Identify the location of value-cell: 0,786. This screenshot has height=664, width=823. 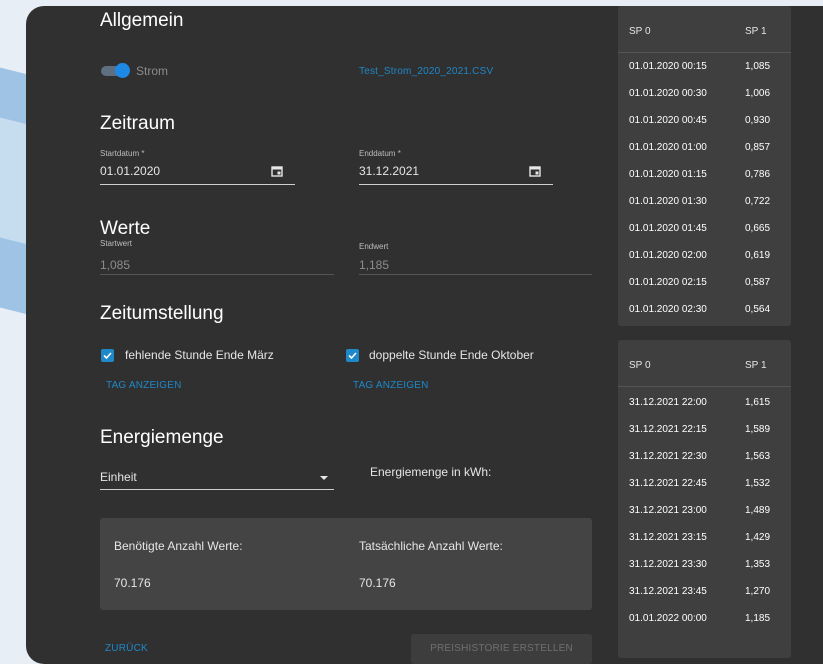
(758, 174).